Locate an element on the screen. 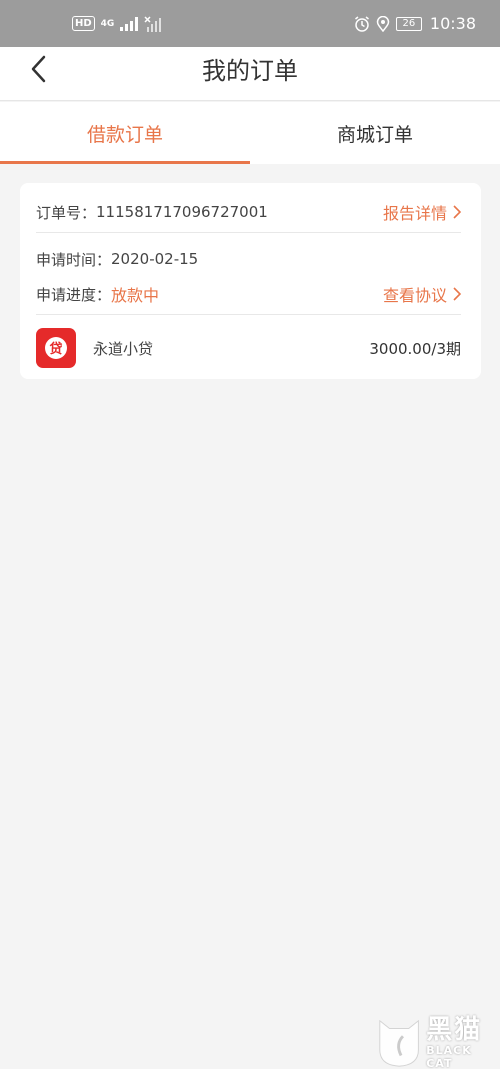 The image size is (500, 1069). cat-logo-icon is located at coordinates (399, 1043).